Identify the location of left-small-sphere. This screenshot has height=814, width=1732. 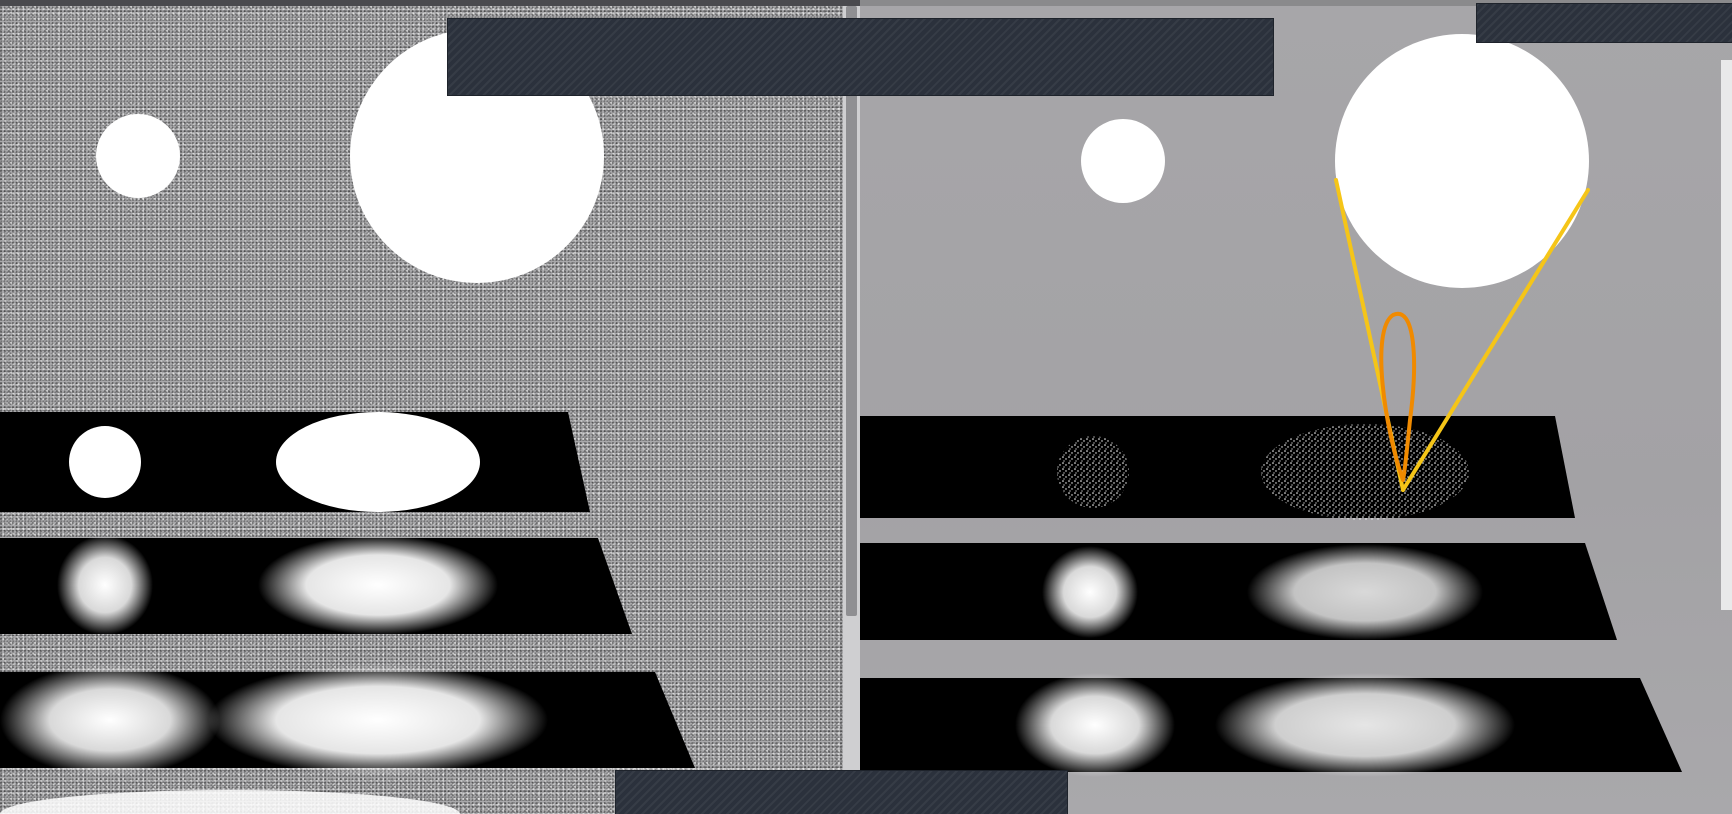
(138, 156).